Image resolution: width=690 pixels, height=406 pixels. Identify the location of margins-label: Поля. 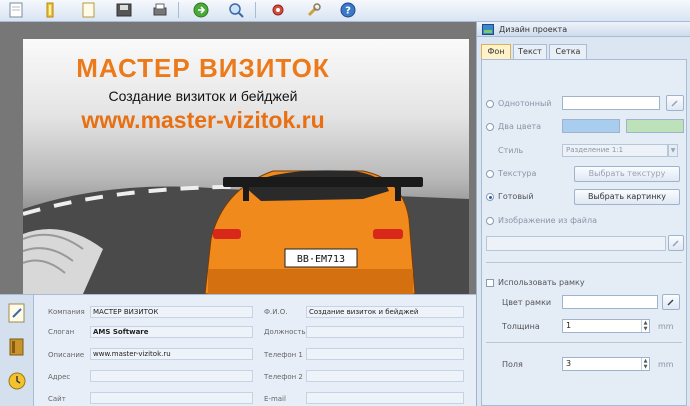
(512, 364).